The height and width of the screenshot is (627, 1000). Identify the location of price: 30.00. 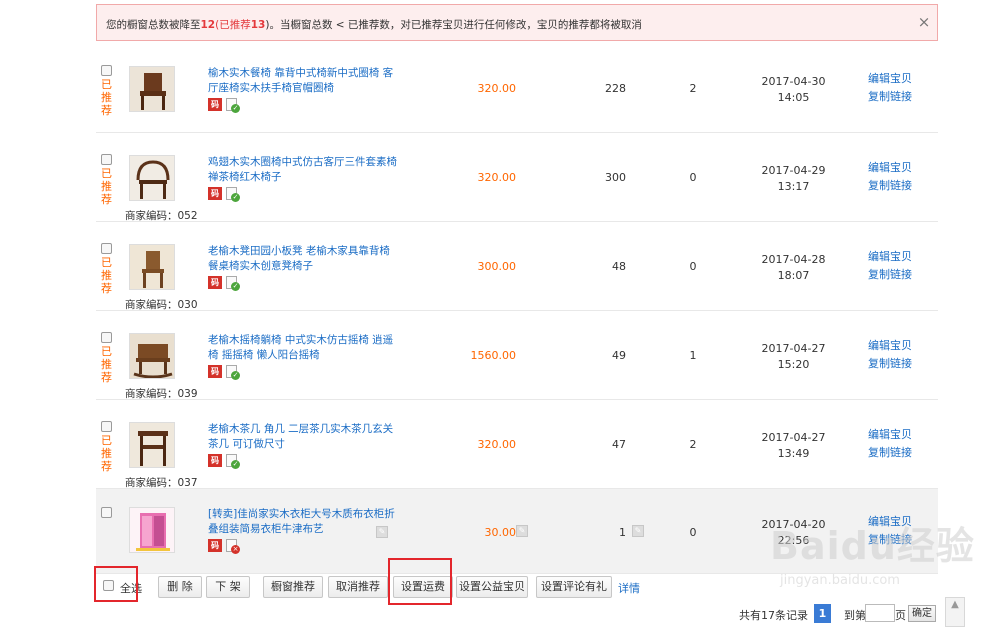
(500, 532).